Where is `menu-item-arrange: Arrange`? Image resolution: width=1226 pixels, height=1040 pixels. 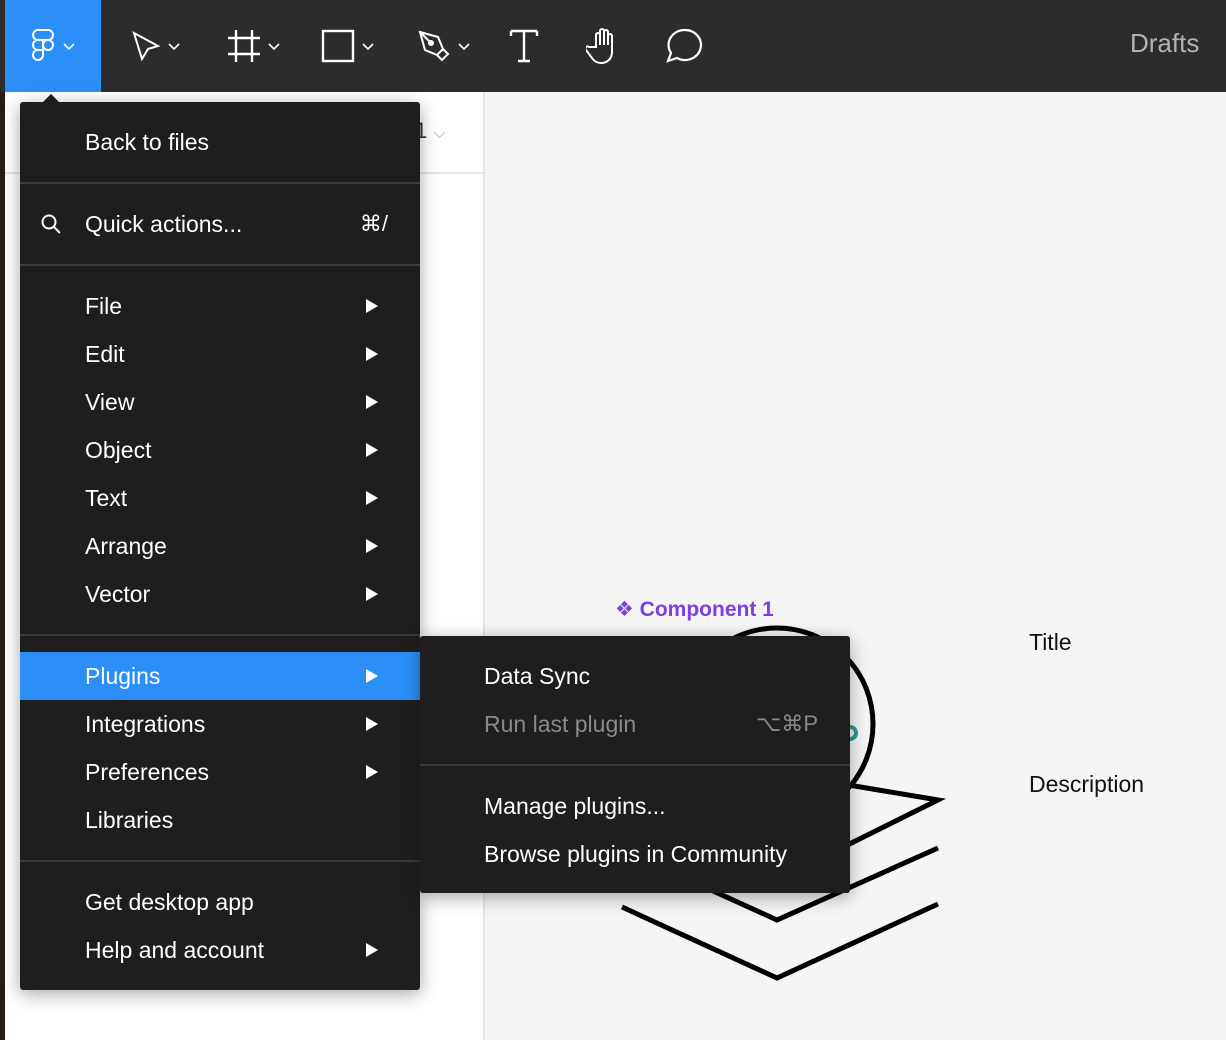 menu-item-arrange: Arrange is located at coordinates (220, 546).